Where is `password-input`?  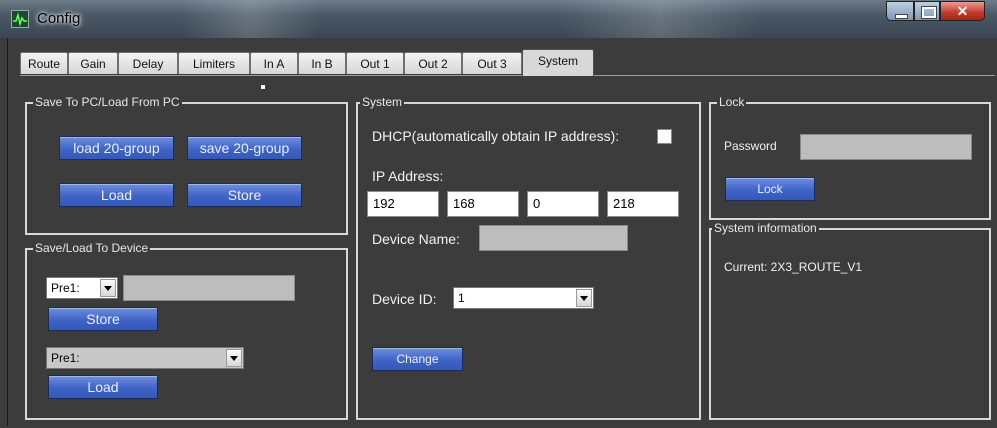 password-input is located at coordinates (886, 147).